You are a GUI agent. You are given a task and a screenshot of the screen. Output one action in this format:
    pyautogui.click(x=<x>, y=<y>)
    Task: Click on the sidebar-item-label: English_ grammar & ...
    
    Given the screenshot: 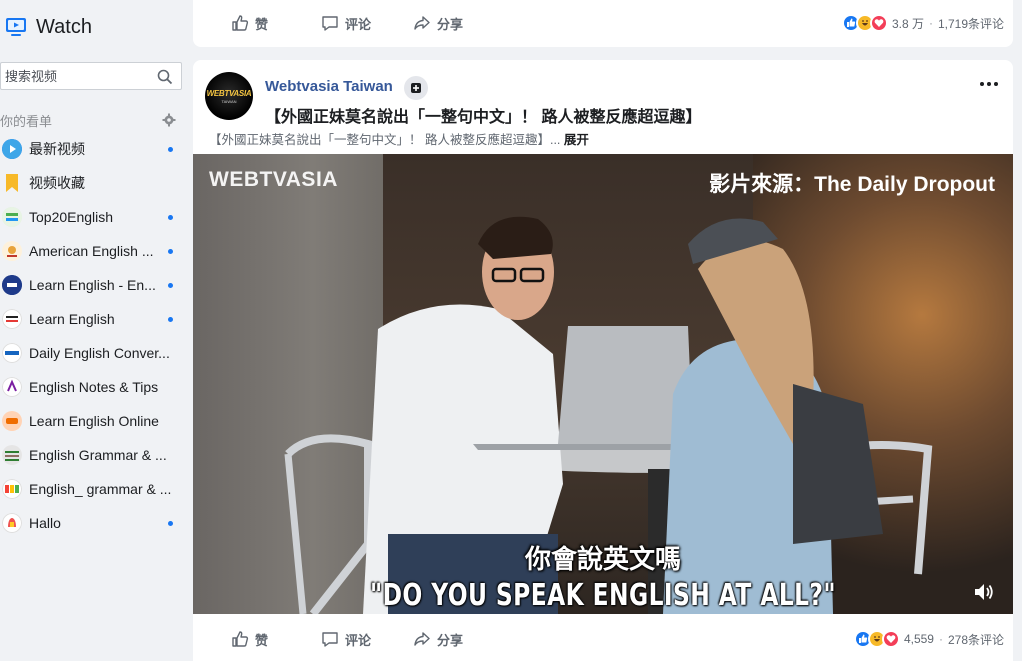 What is the action you would take?
    pyautogui.click(x=100, y=489)
    